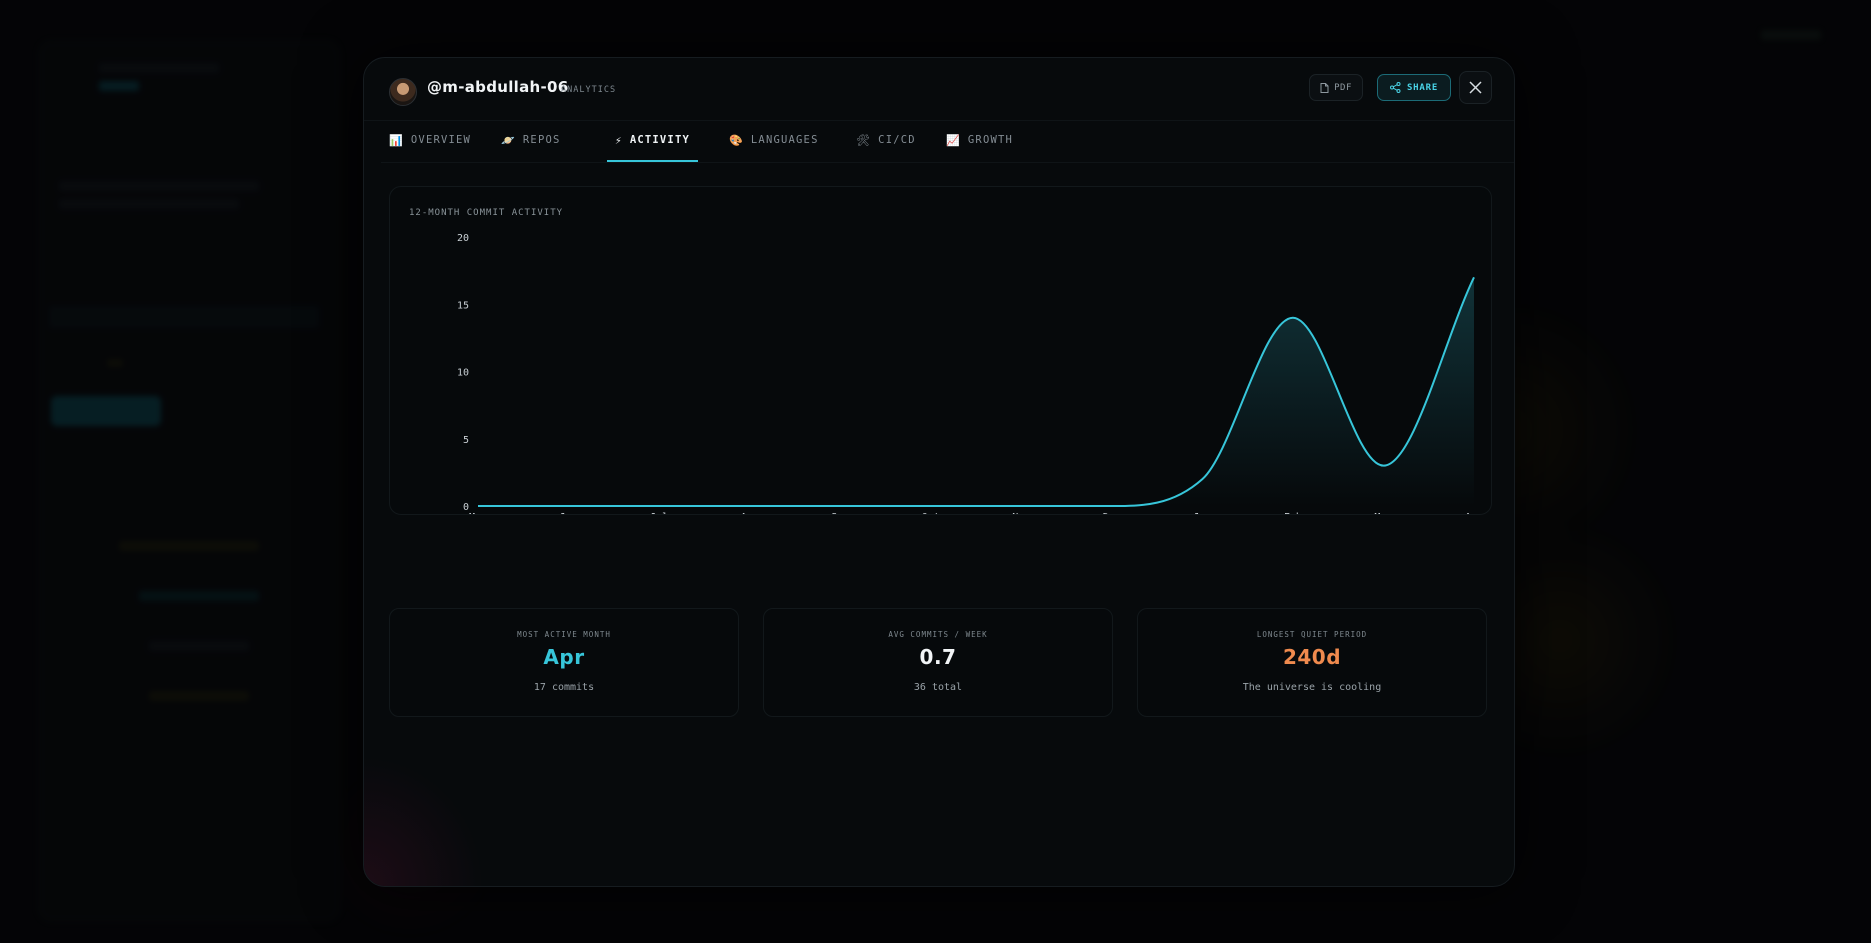 This screenshot has height=943, width=1871. I want to click on series-area, so click(976, 391).